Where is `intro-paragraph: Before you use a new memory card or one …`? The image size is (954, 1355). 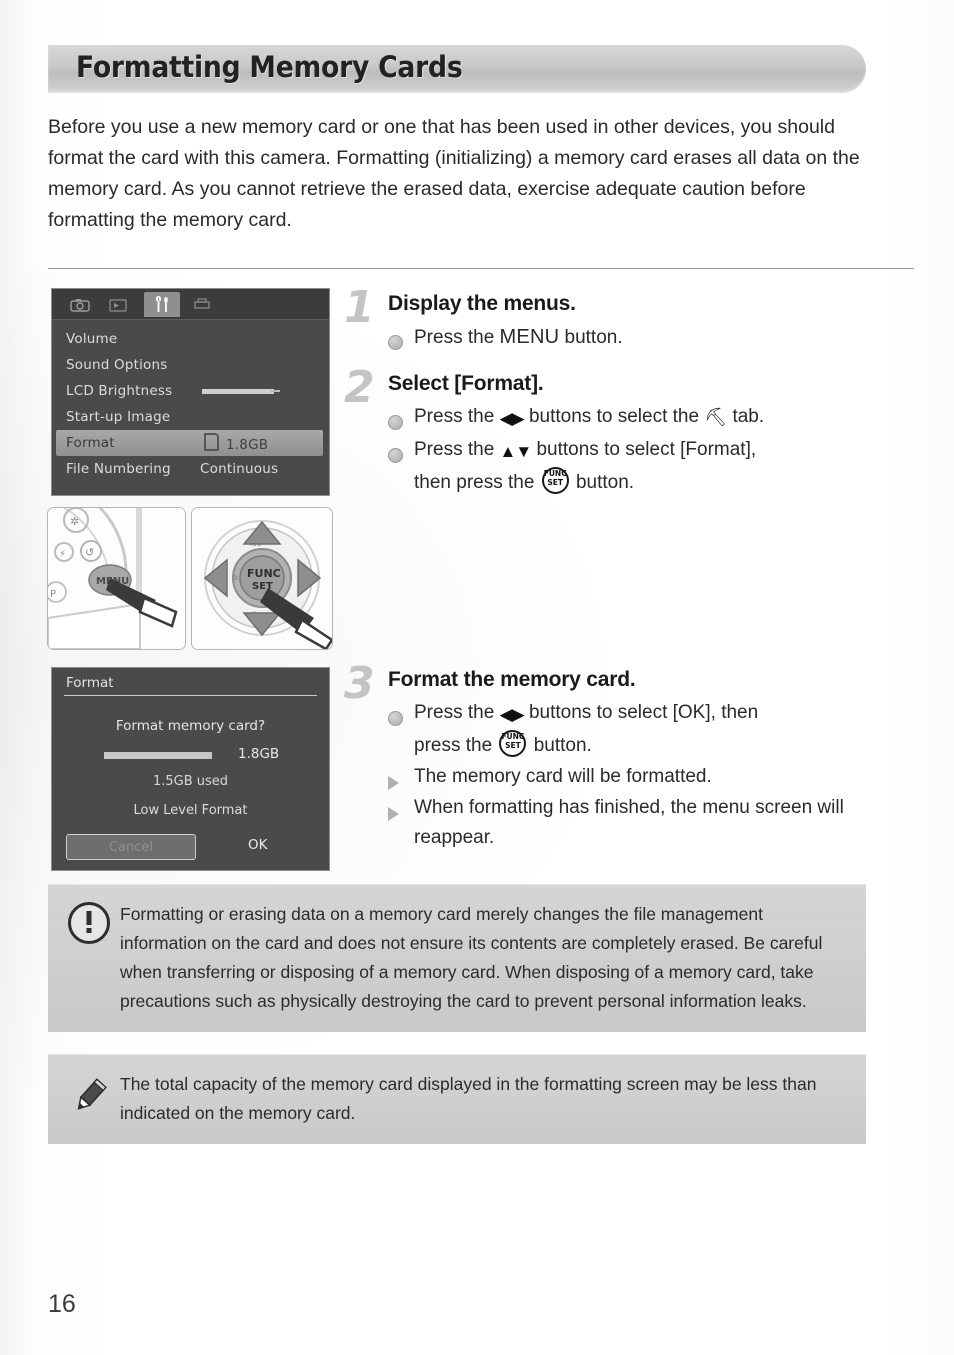 intro-paragraph: Before you use a new memory card or one … is located at coordinates (454, 173).